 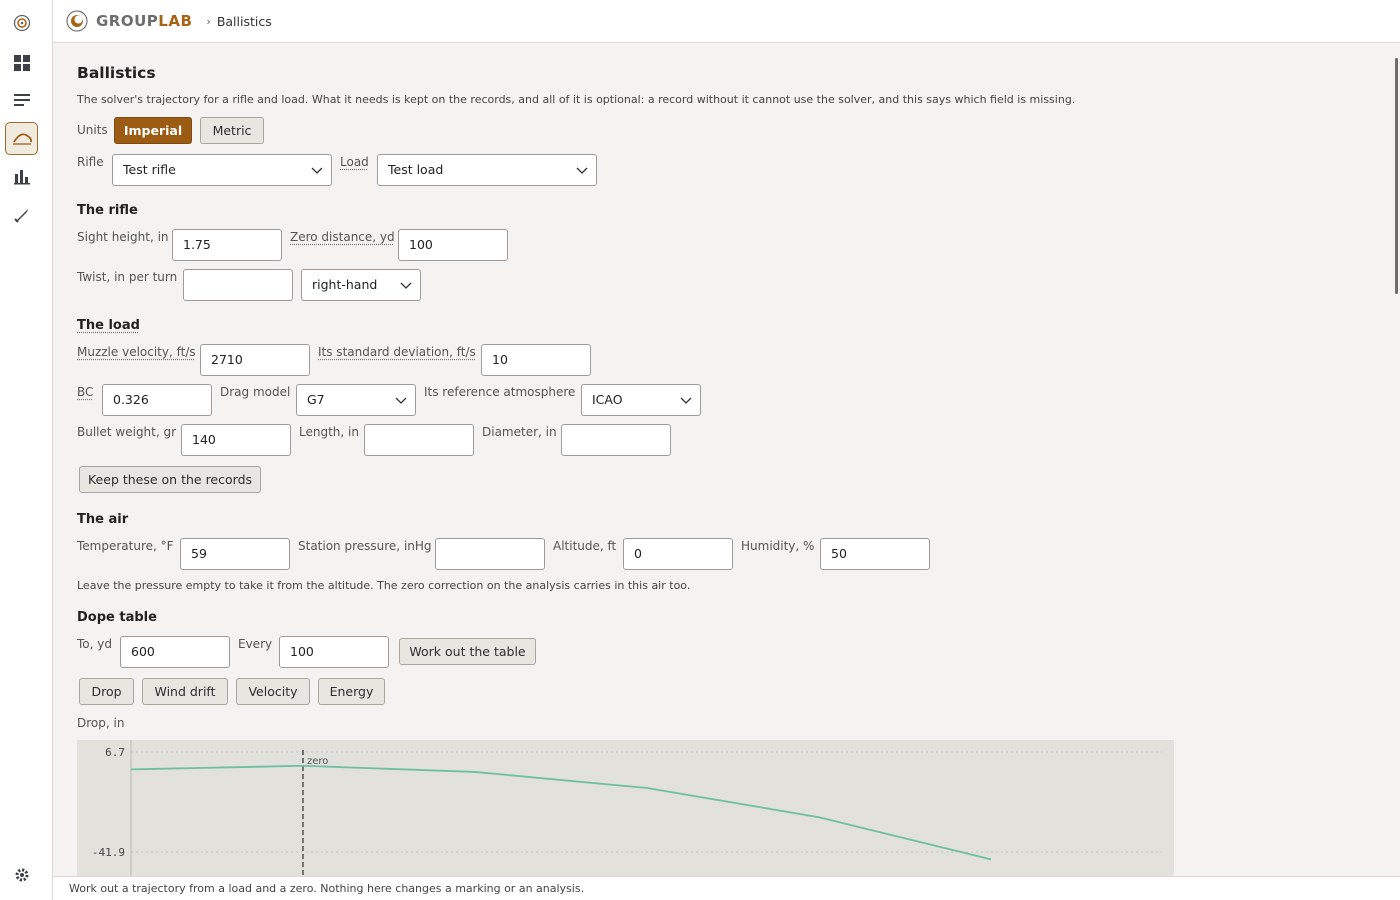 What do you see at coordinates (227, 245) in the screenshot?
I see `sight-height-input: 1.75` at bounding box center [227, 245].